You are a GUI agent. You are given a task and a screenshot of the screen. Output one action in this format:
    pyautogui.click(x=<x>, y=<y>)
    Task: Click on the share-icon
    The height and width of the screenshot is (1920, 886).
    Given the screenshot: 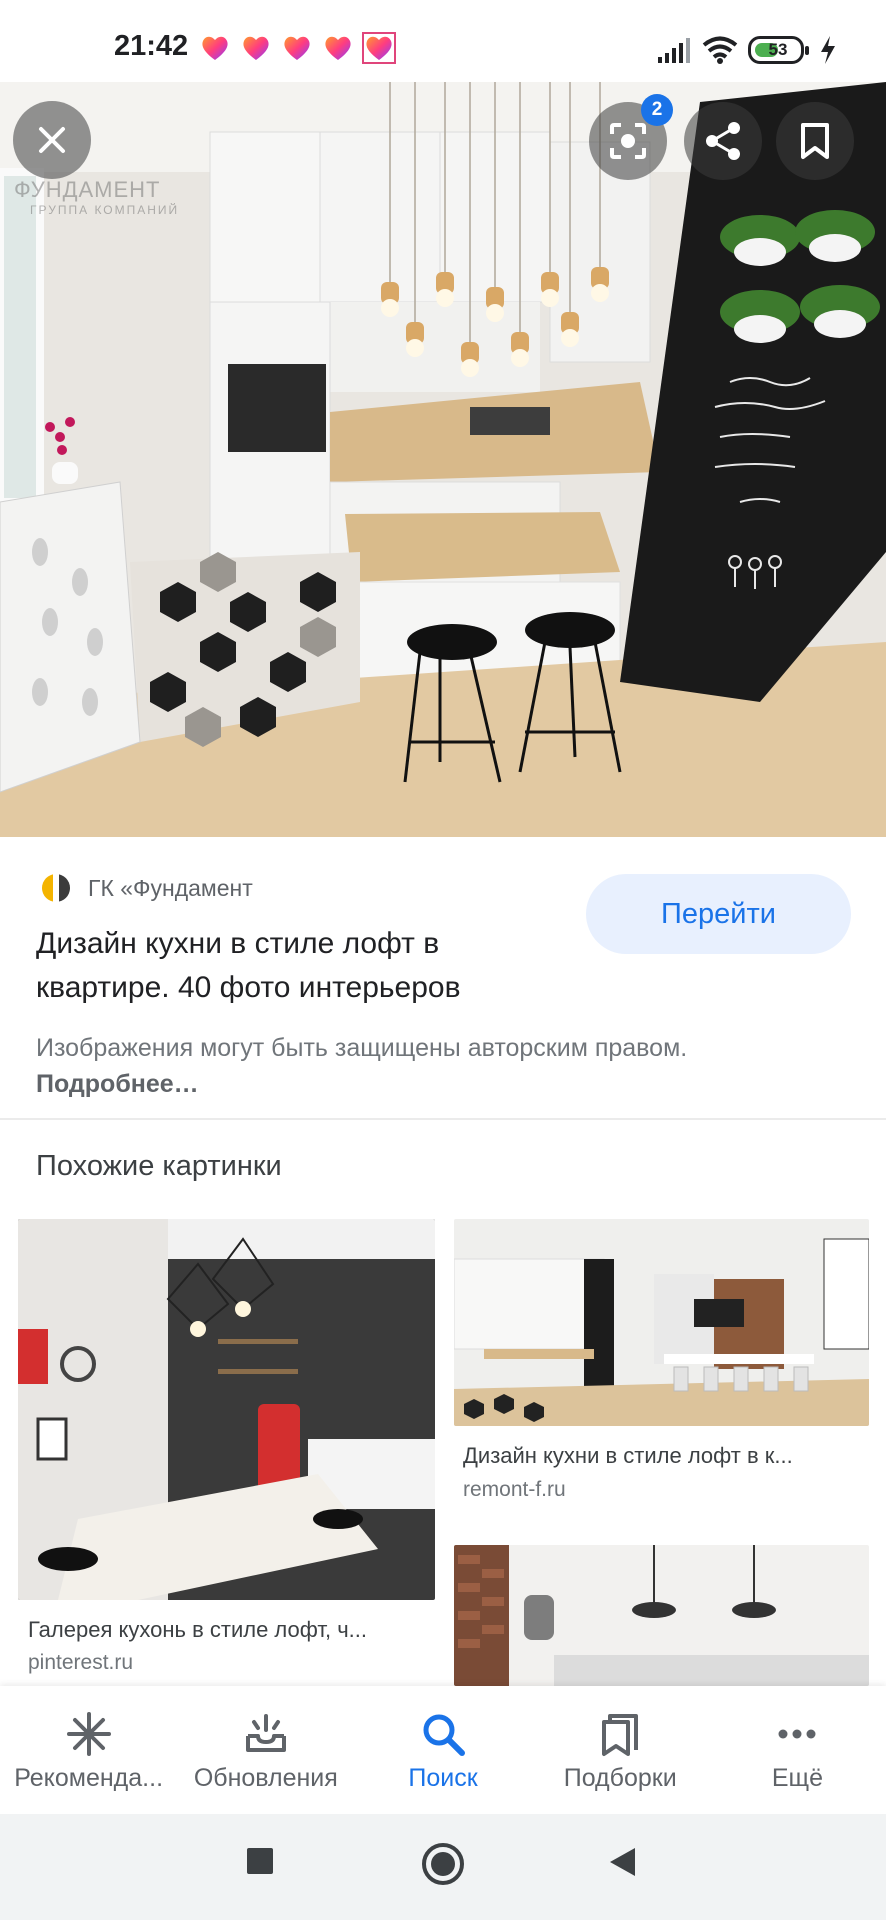 What is the action you would take?
    pyautogui.click(x=723, y=141)
    